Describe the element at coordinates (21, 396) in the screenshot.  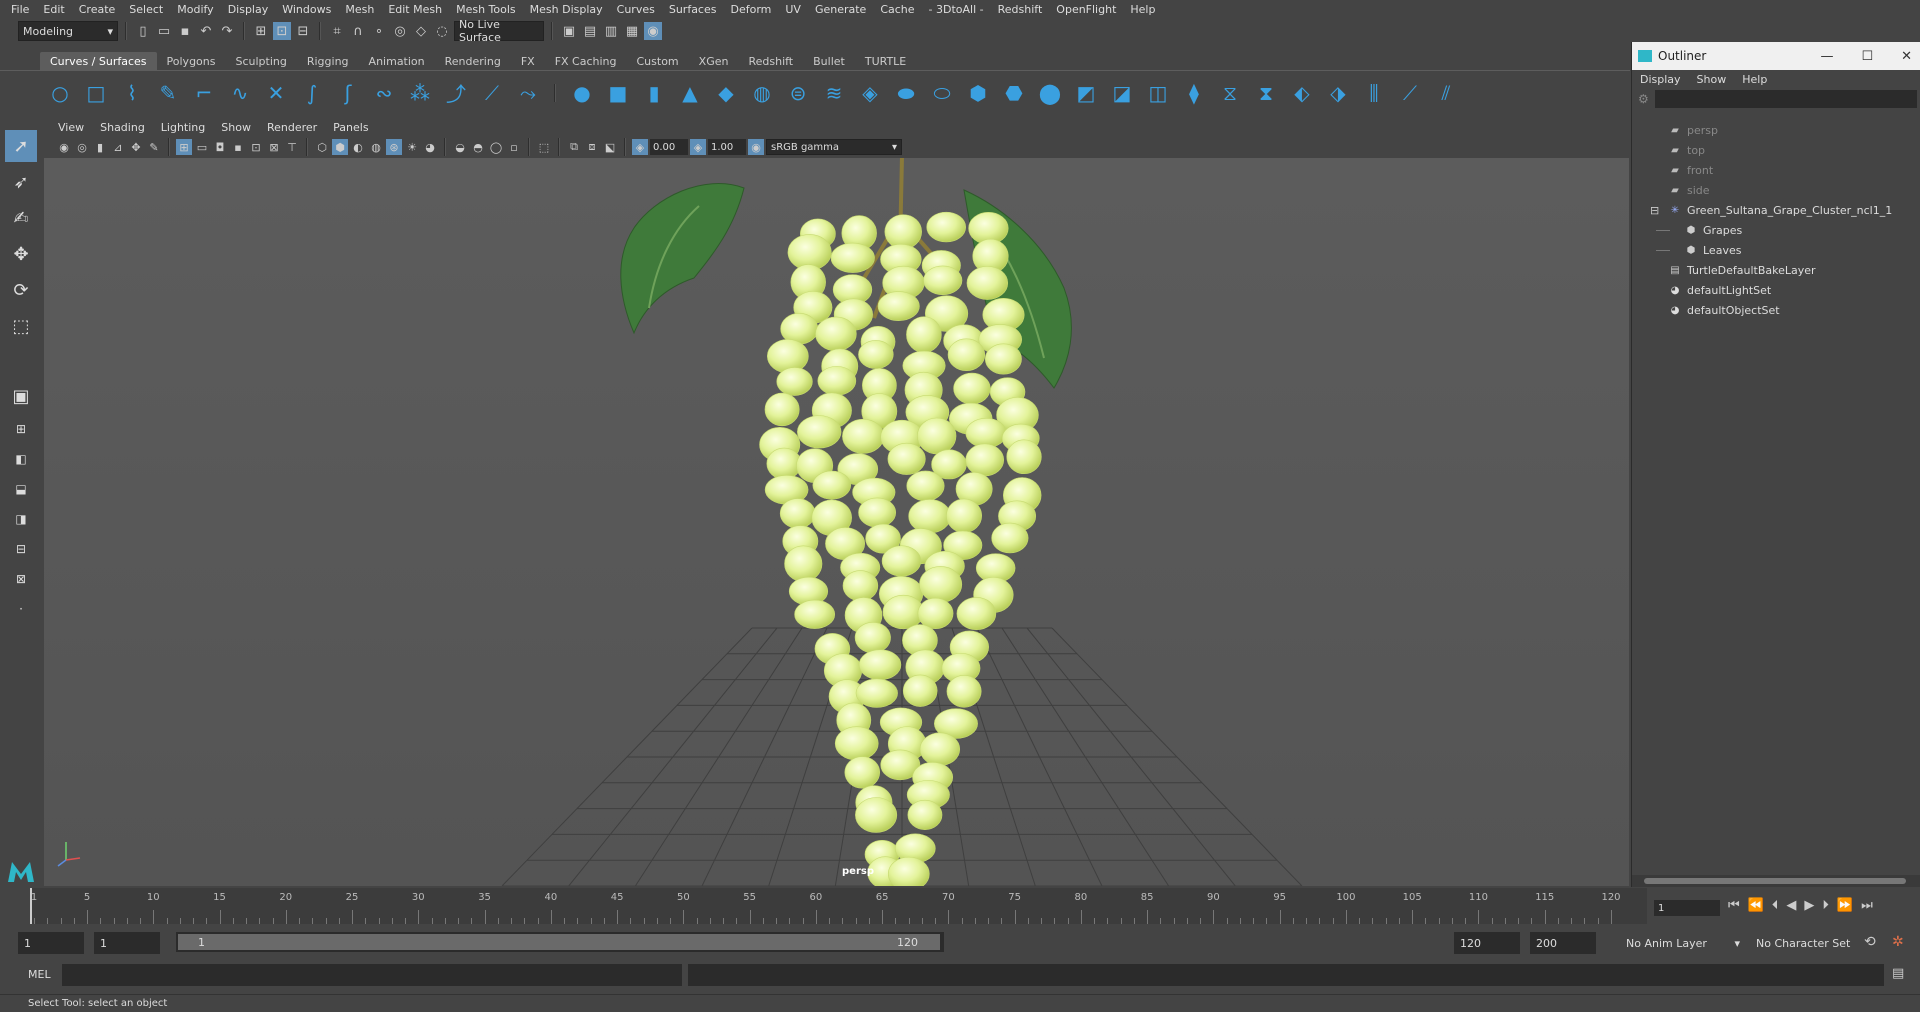
I see `single-view-layout-icon: ▣` at that location.